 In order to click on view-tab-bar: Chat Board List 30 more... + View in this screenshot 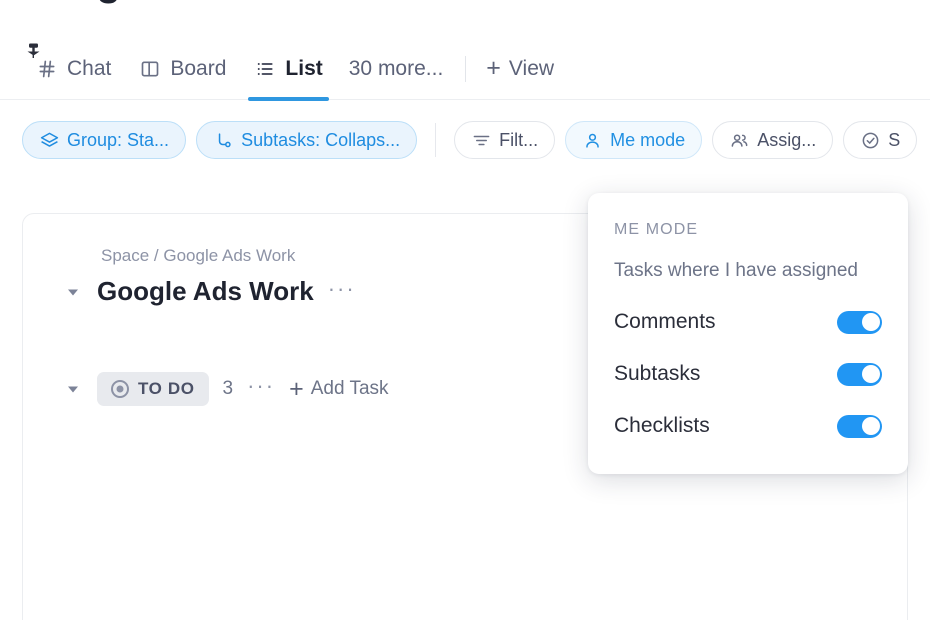, I will do `click(465, 69)`.